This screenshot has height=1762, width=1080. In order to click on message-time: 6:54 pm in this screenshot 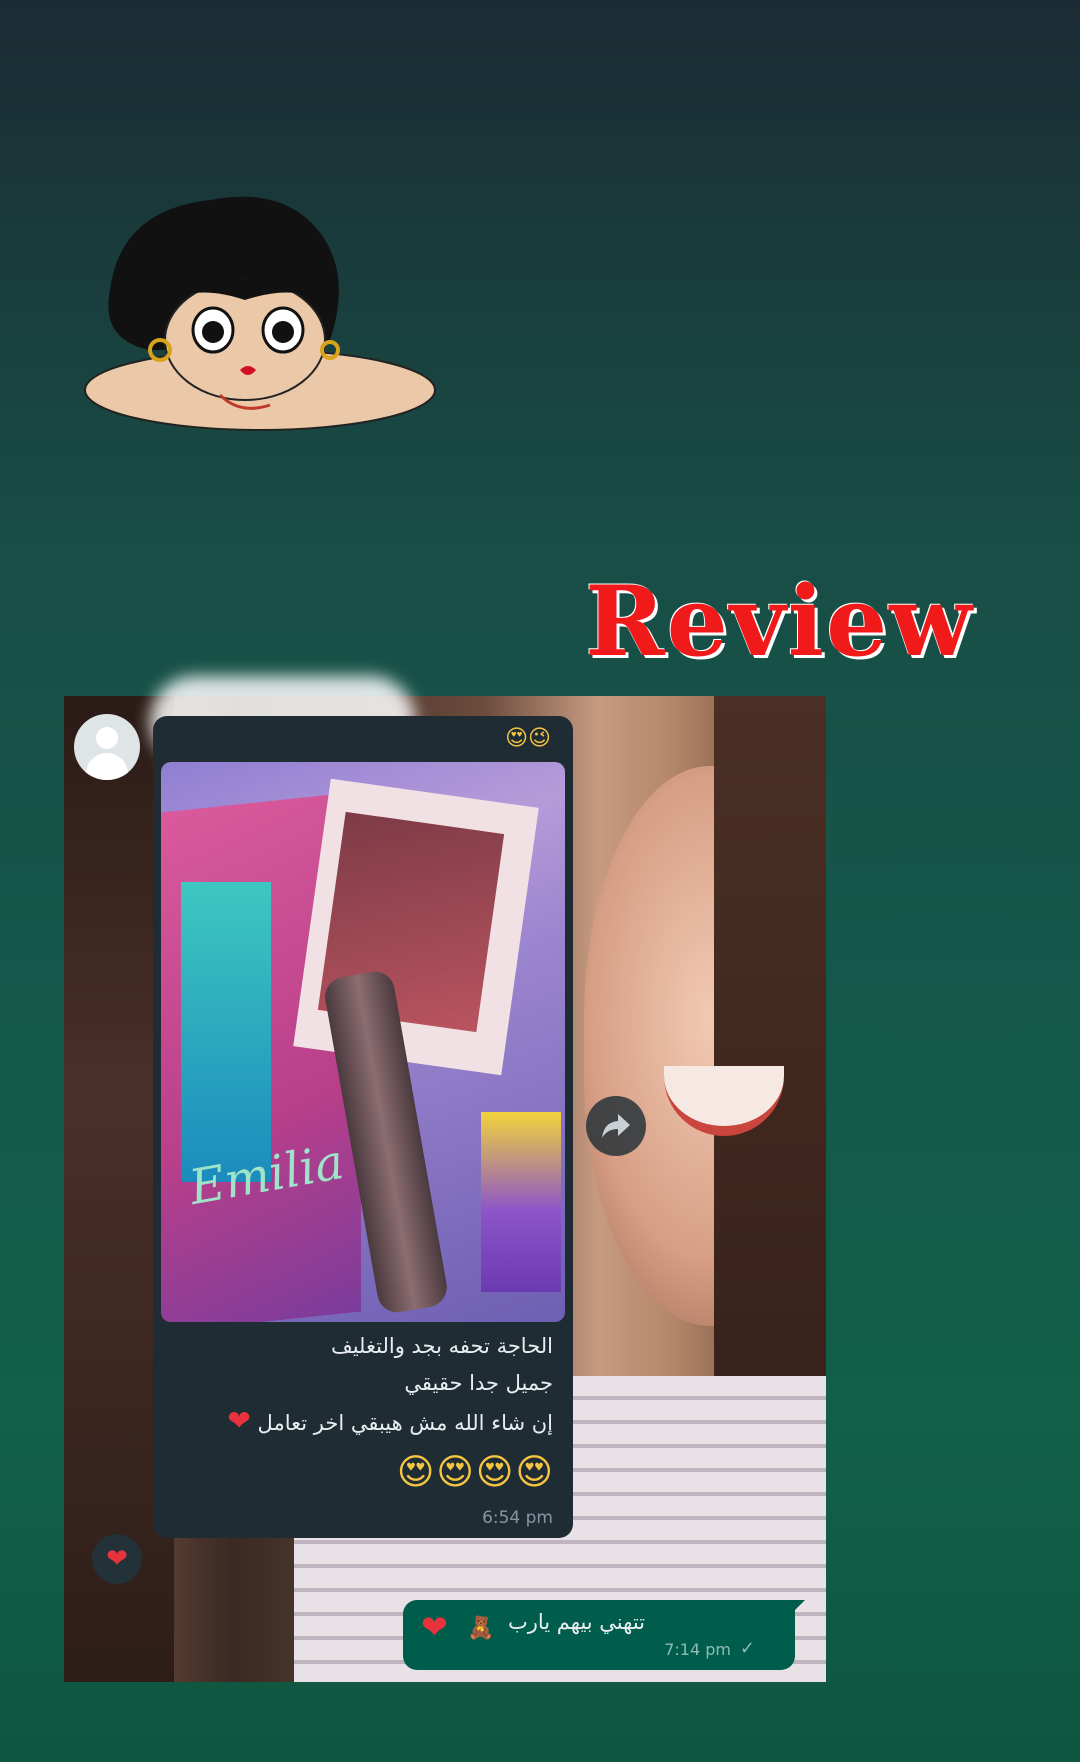, I will do `click(517, 1518)`.